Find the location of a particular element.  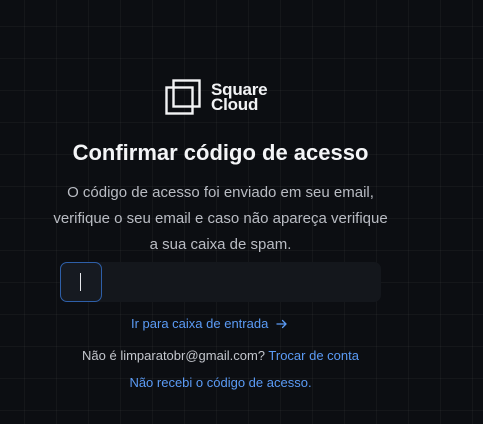

change-account-link: Trocar de conta is located at coordinates (313, 355).